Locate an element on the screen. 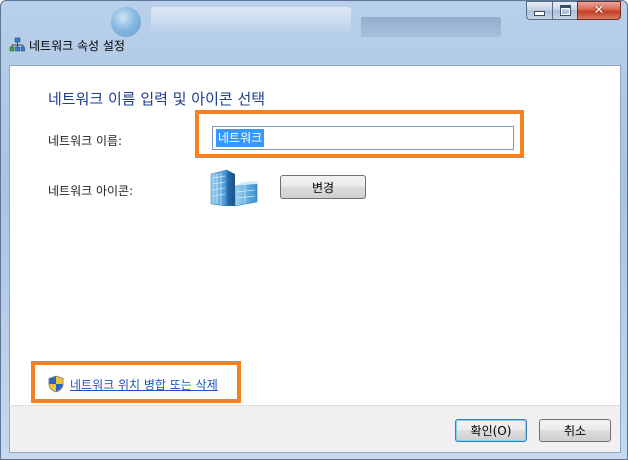 The width and height of the screenshot is (628, 460). network-tree-icon is located at coordinates (17, 44).